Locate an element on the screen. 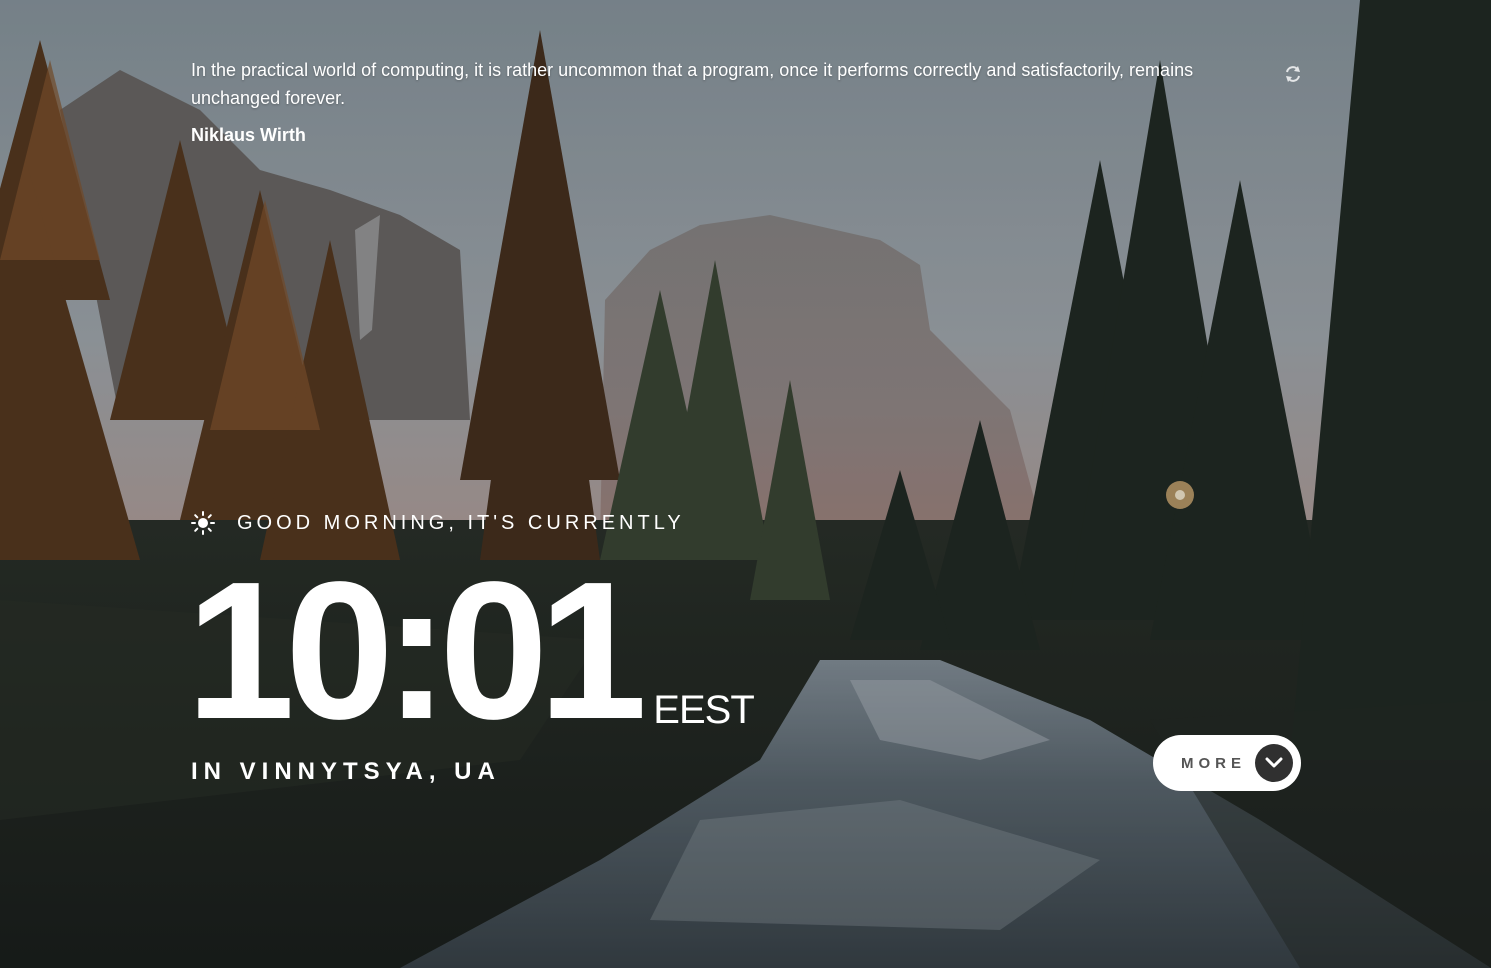 The height and width of the screenshot is (968, 1491). location-label: IN VINNYTSYA, UA is located at coordinates (346, 771).